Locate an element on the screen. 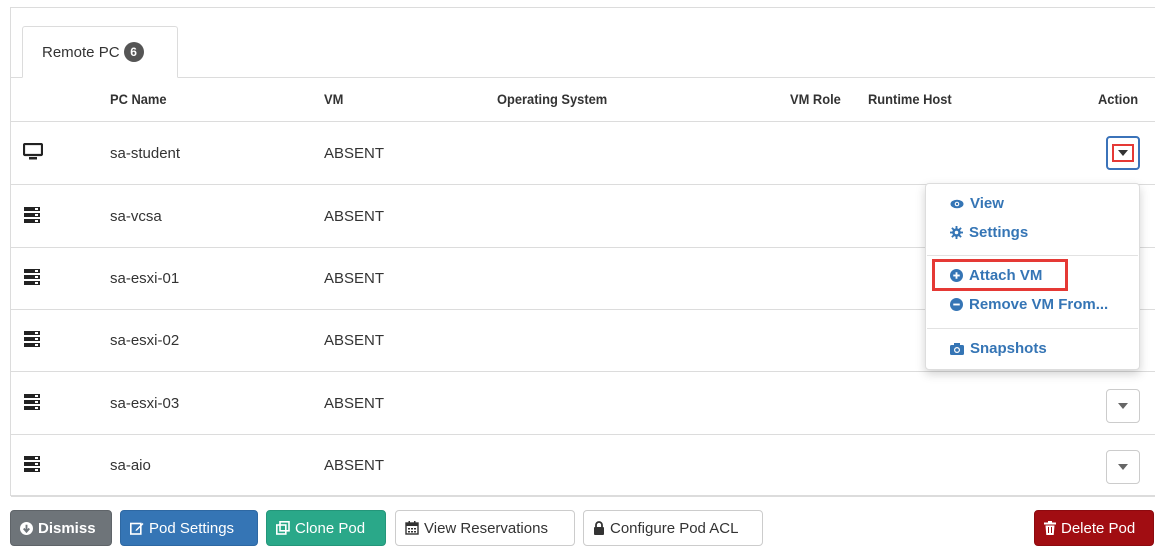 The image size is (1155, 556). col-vm-role: VM Role is located at coordinates (815, 99).